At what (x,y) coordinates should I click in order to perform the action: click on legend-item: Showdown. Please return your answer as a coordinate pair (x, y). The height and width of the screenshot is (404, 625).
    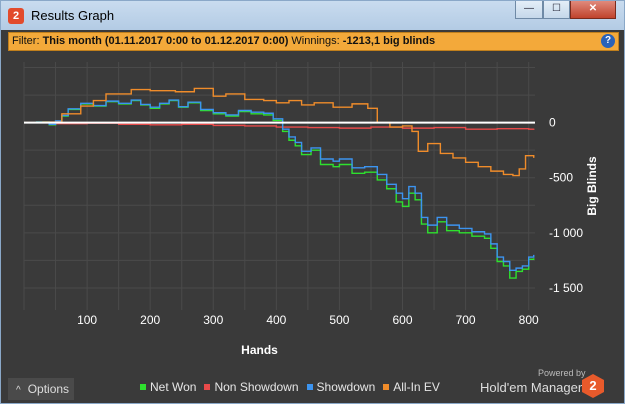
    Looking at the image, I should click on (341, 387).